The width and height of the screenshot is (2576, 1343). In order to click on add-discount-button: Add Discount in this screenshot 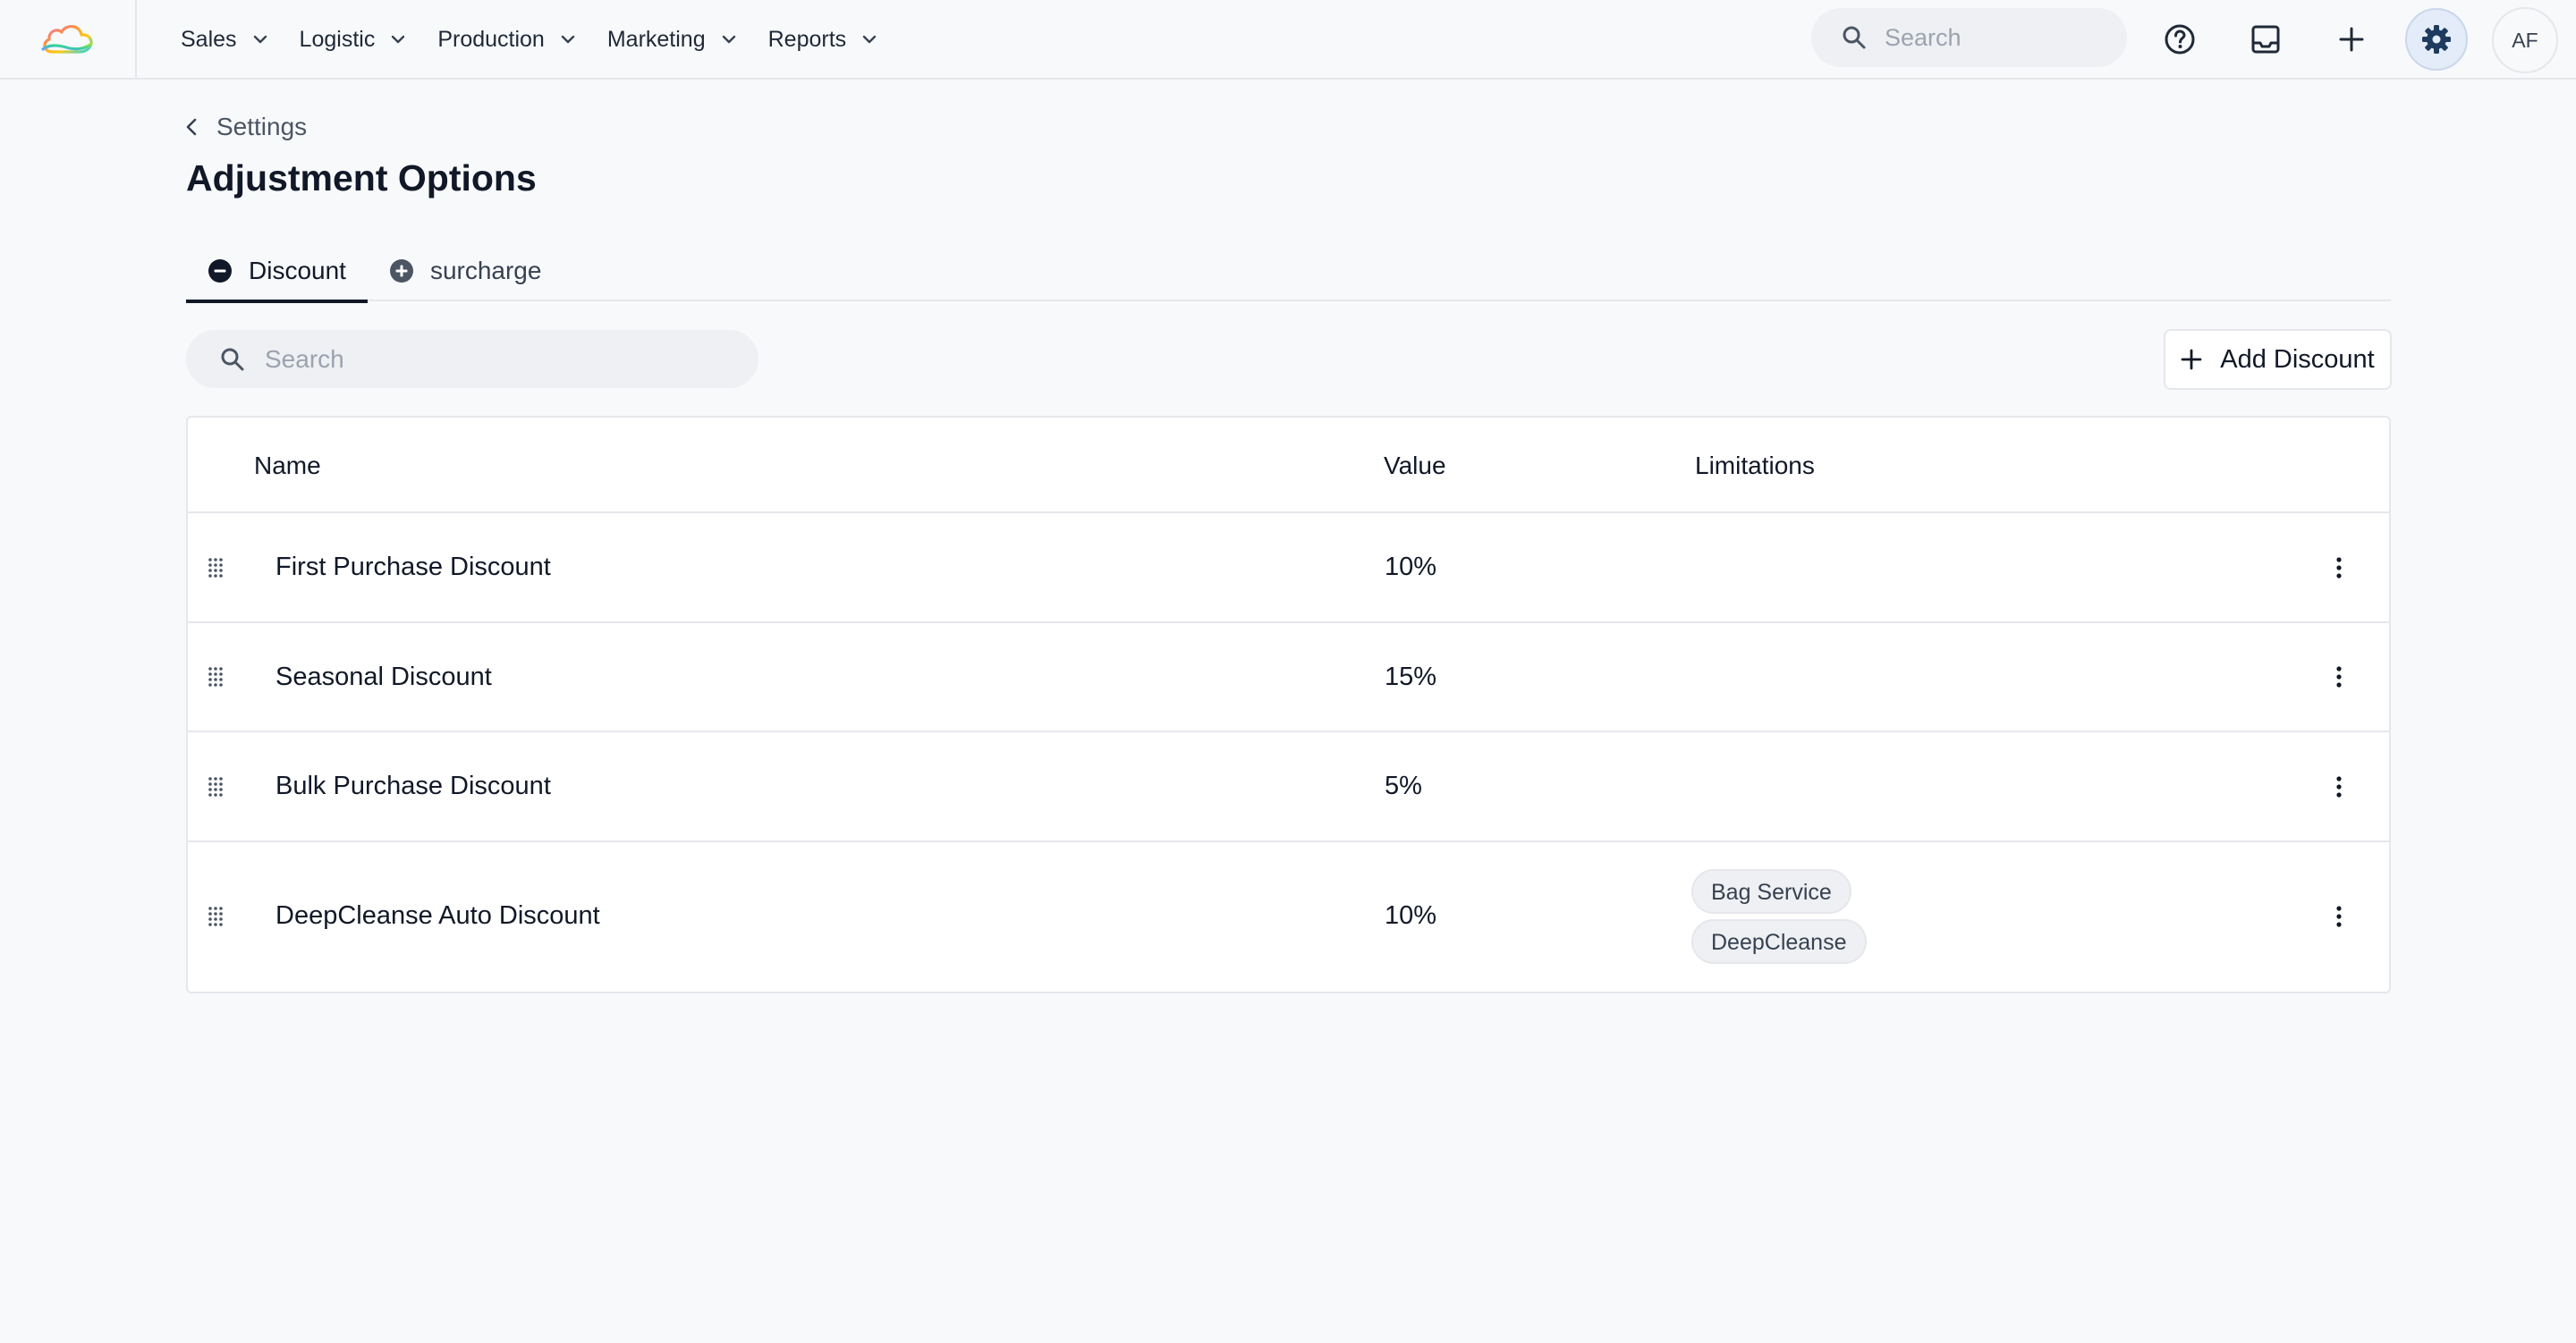, I will do `click(2278, 360)`.